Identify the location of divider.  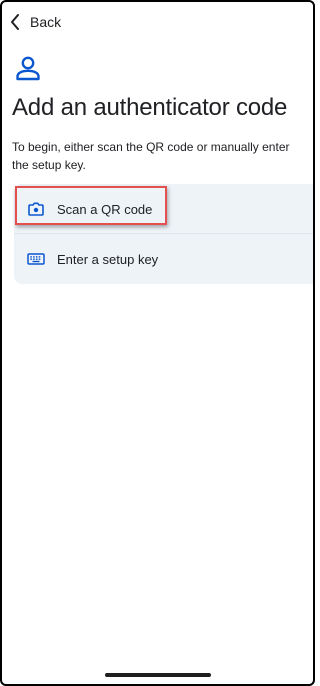
(163, 233).